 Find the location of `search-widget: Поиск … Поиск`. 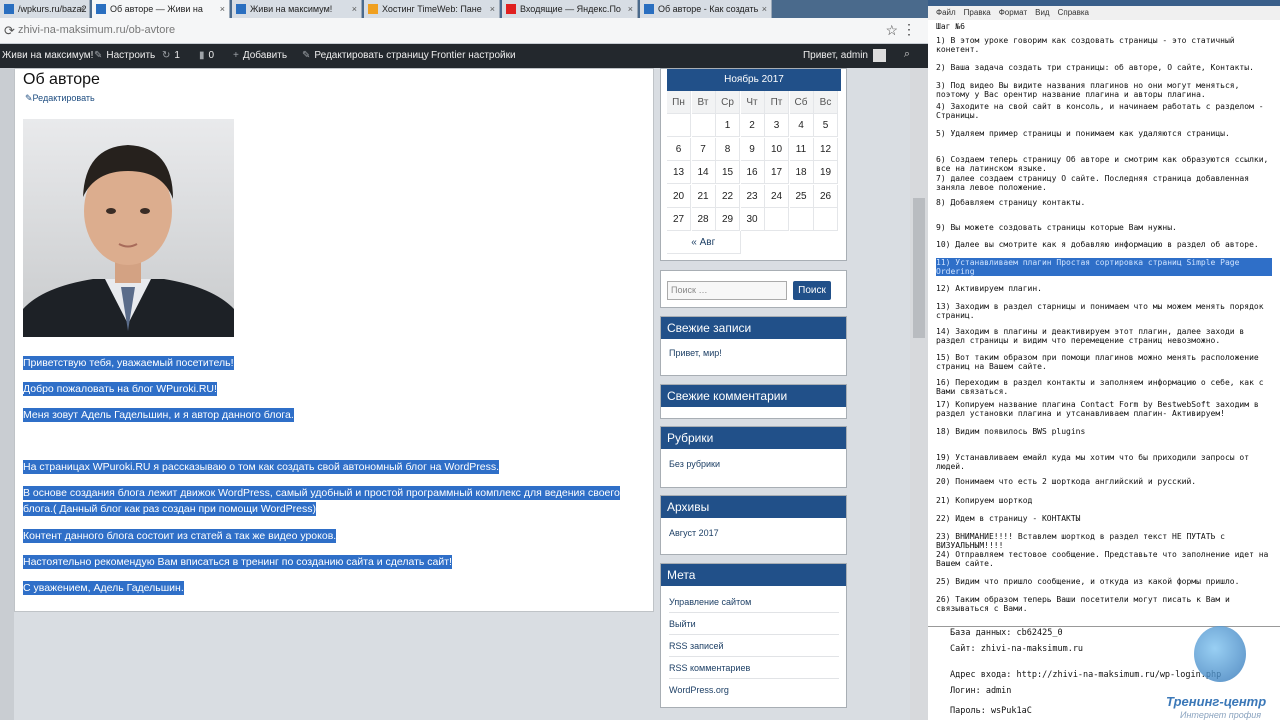

search-widget: Поиск … Поиск is located at coordinates (753, 289).